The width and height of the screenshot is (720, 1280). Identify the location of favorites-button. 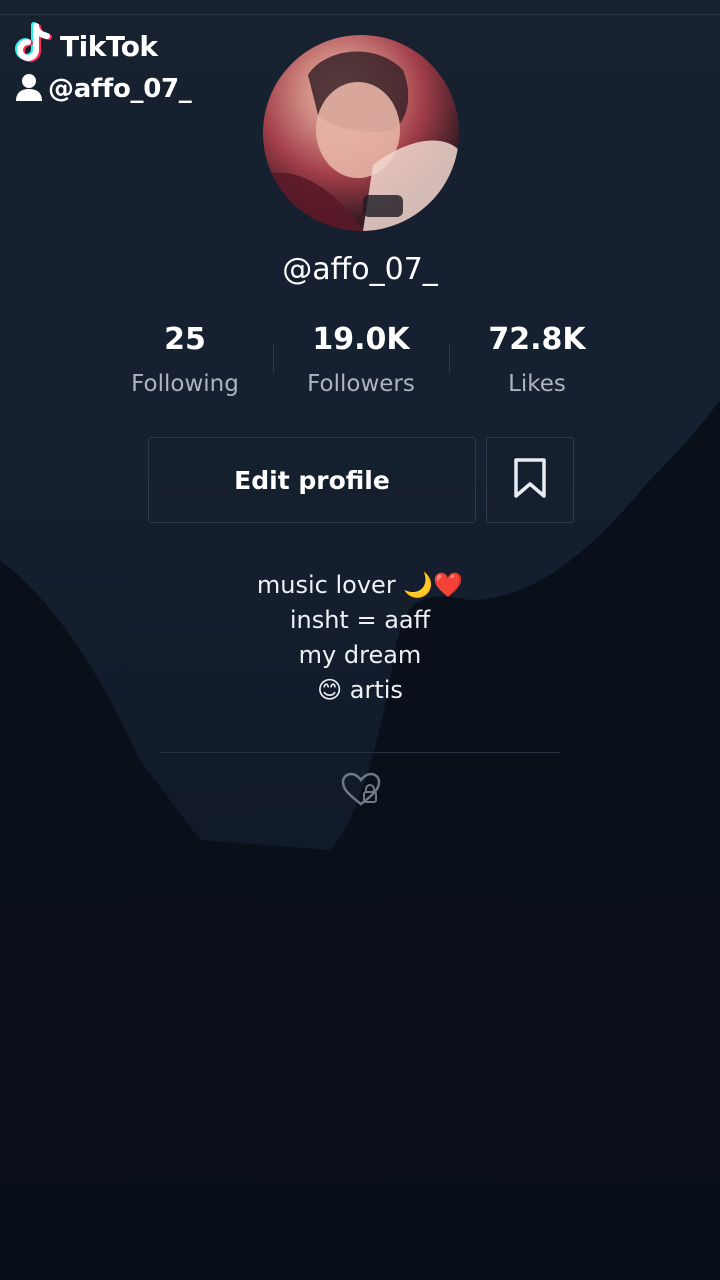
(530, 480).